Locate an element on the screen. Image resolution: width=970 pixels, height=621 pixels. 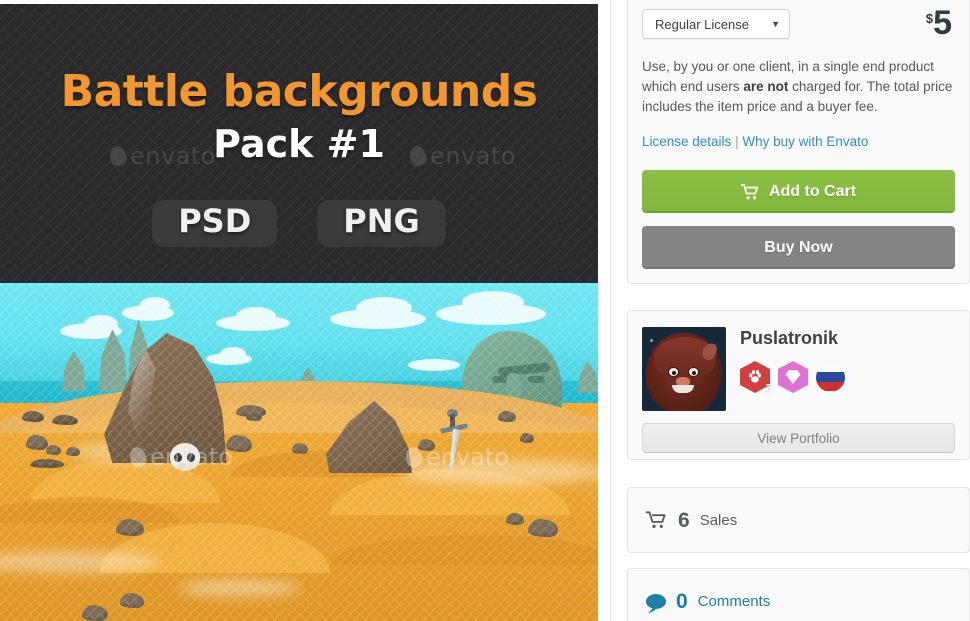
avatar is located at coordinates (684, 369).